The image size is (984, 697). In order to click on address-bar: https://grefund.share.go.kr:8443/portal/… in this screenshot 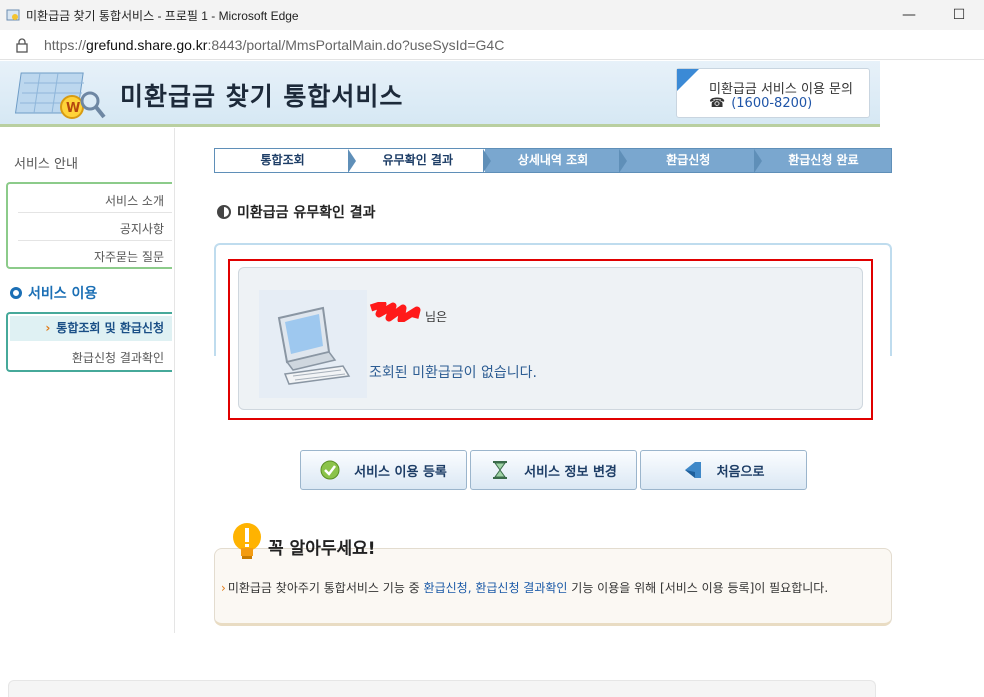, I will do `click(492, 45)`.